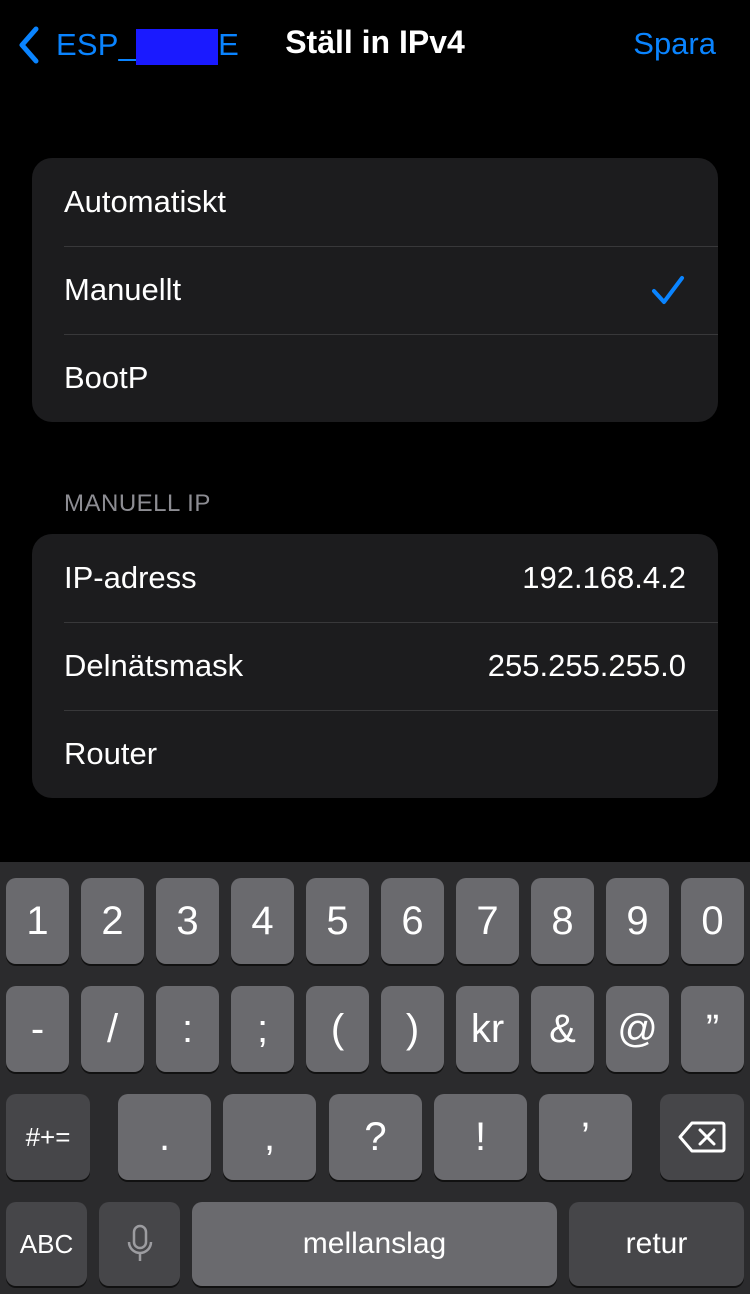 The height and width of the screenshot is (1294, 750). Describe the element at coordinates (46, 1244) in the screenshot. I see `abc-key: ABC` at that location.